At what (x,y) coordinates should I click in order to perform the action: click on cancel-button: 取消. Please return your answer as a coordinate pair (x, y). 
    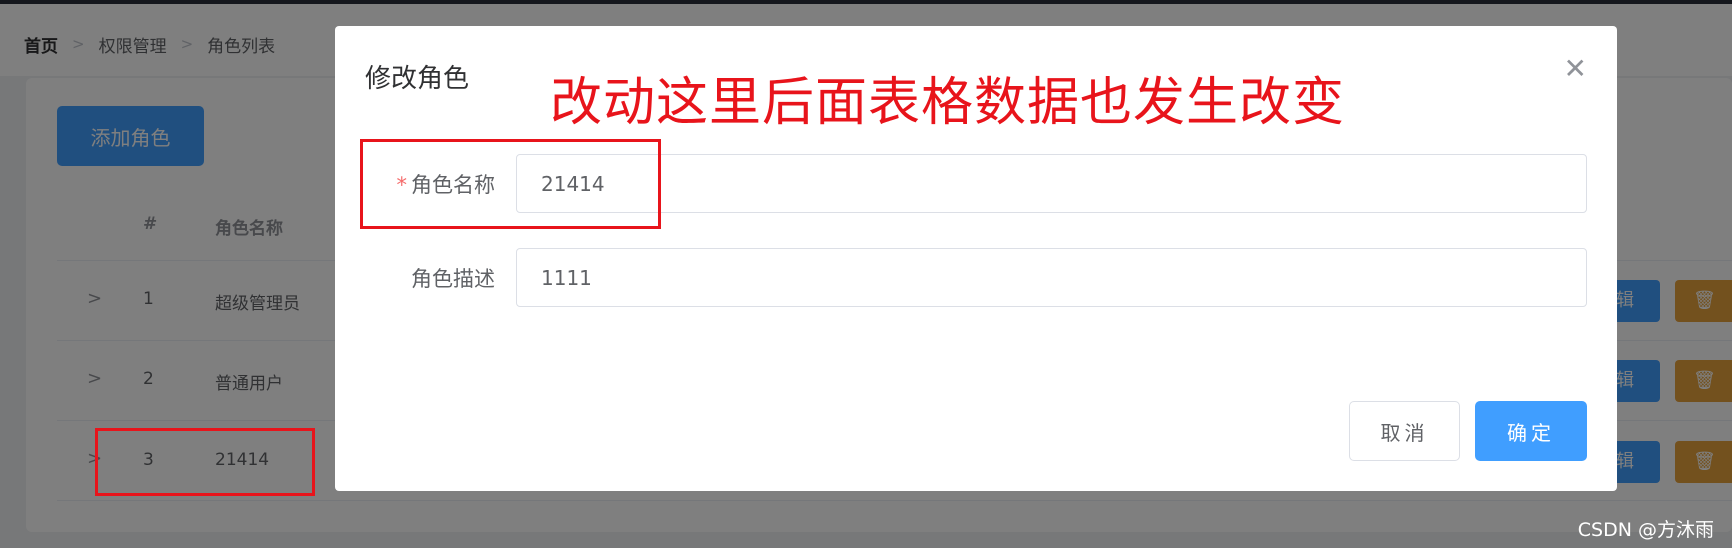
    Looking at the image, I should click on (1404, 431).